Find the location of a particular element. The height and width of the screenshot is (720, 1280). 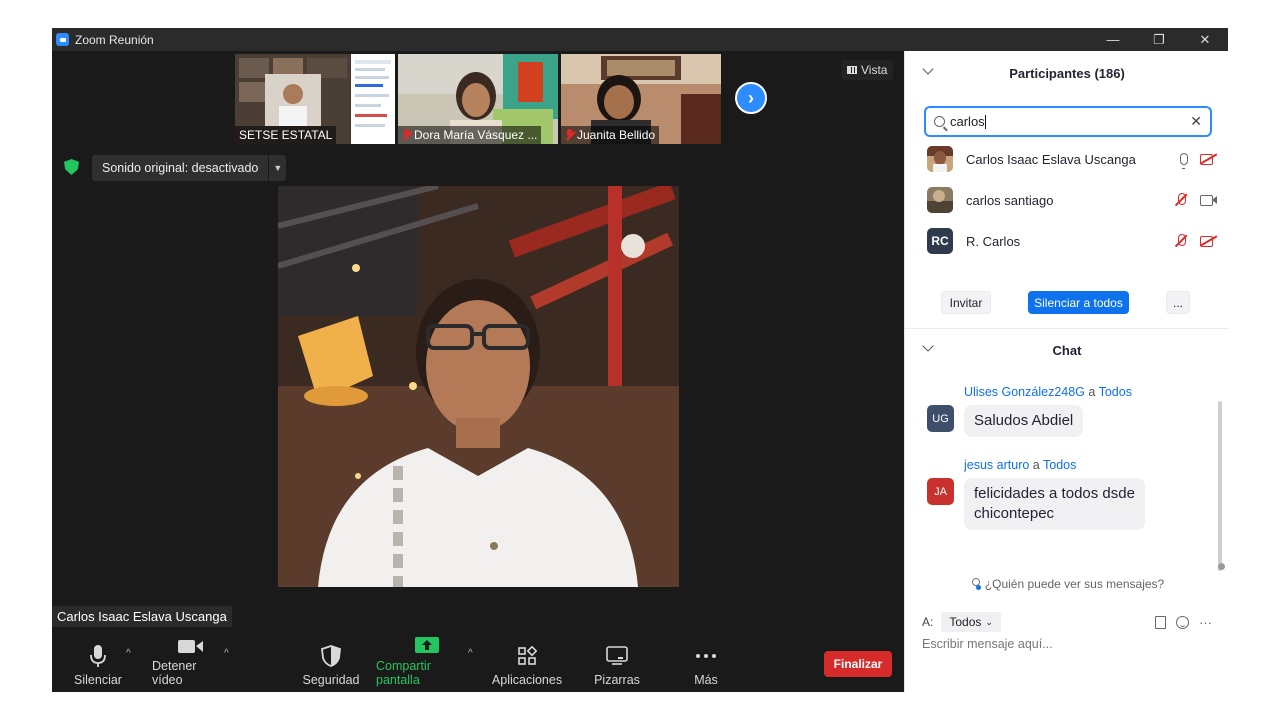

scrollbar-thumb is located at coordinates (1221, 566).